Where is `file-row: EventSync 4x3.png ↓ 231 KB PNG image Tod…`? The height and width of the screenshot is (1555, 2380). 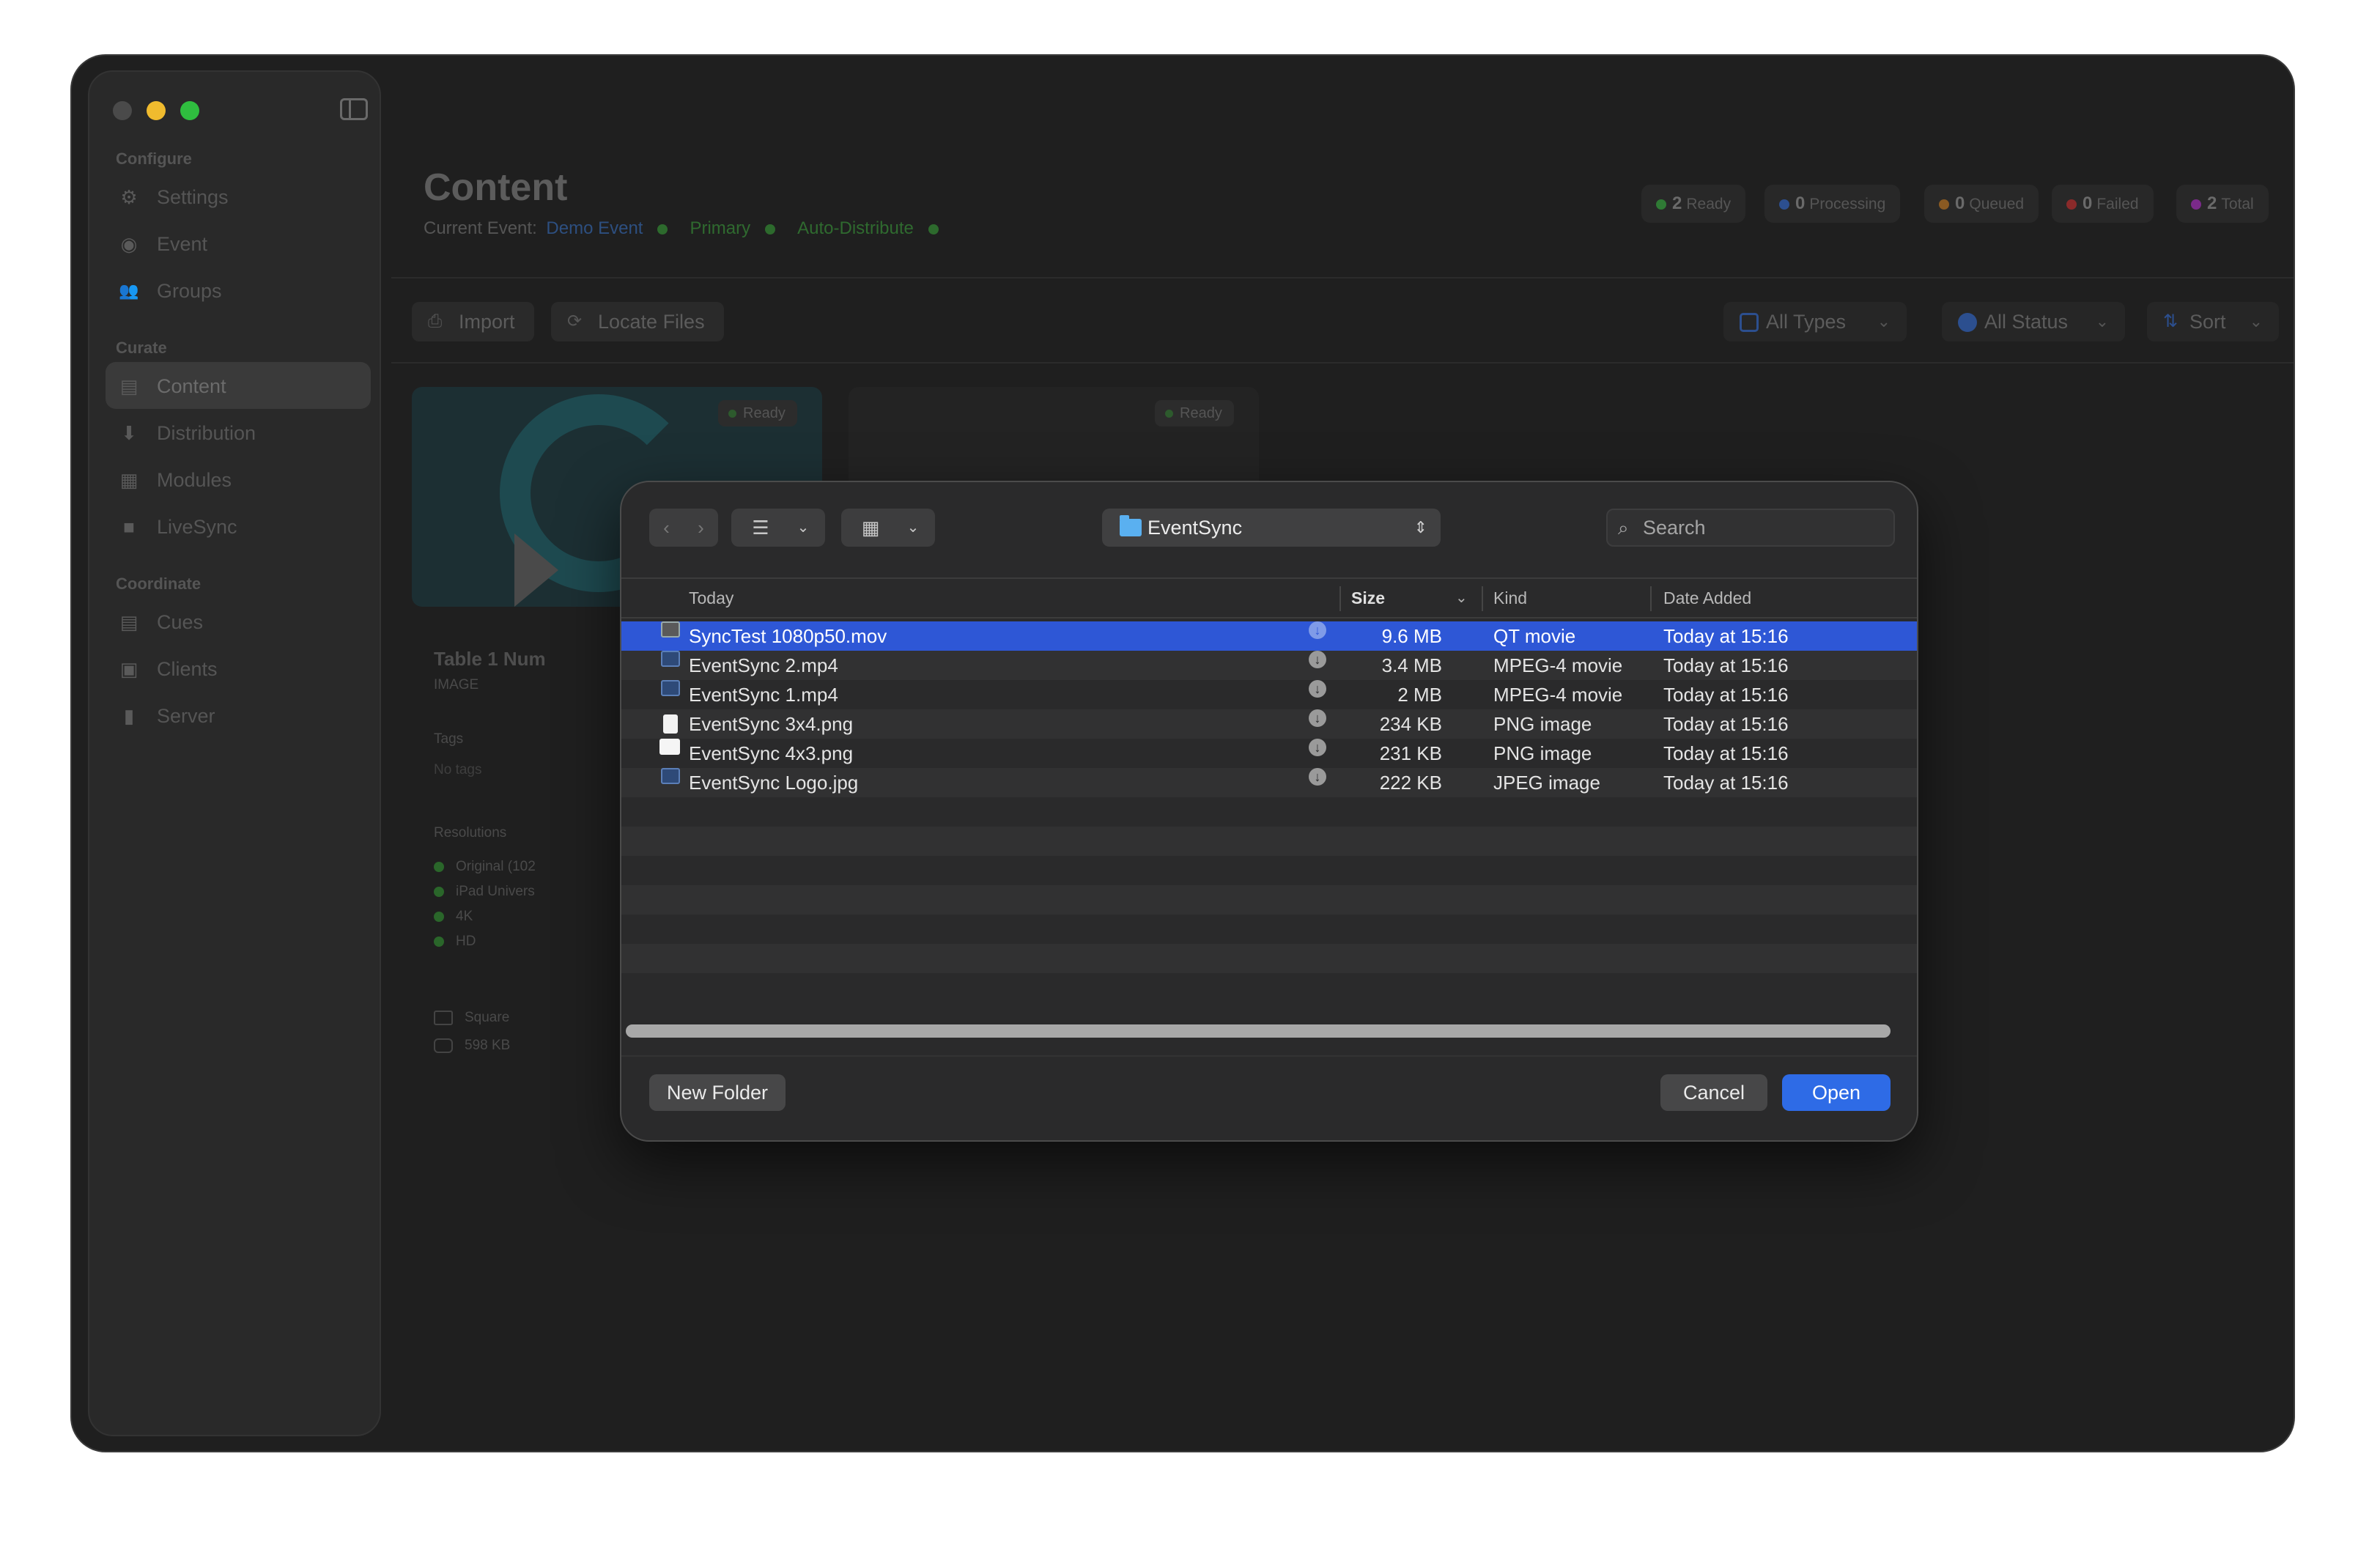
file-row: EventSync 4x3.png ↓ 231 KB PNG image Tod… is located at coordinates (1269, 754).